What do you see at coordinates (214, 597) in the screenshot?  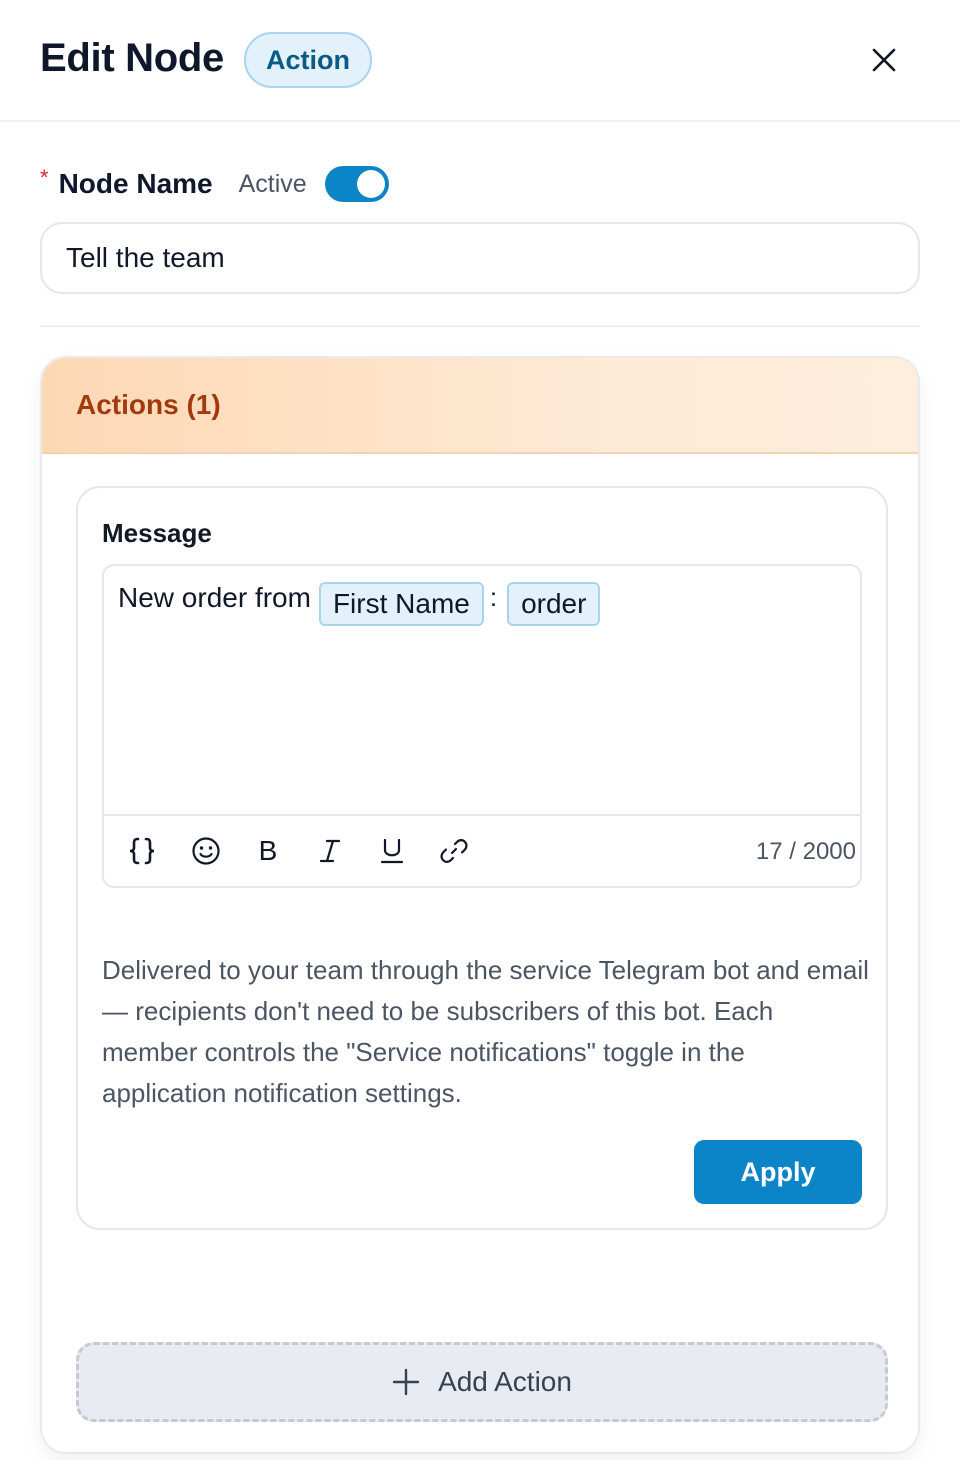 I see `message-text: New order from` at bounding box center [214, 597].